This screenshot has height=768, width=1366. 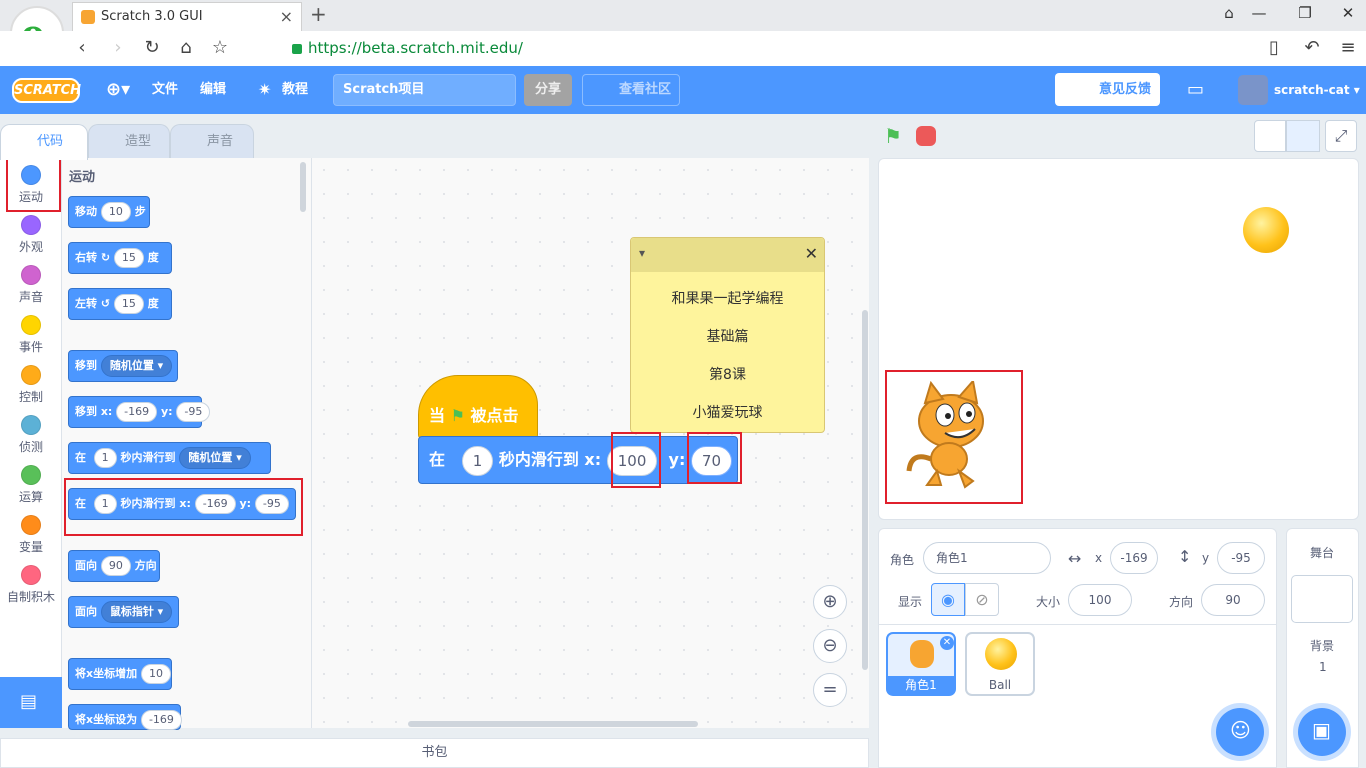 I want to click on reload-icon: ↻, so click(x=152, y=48).